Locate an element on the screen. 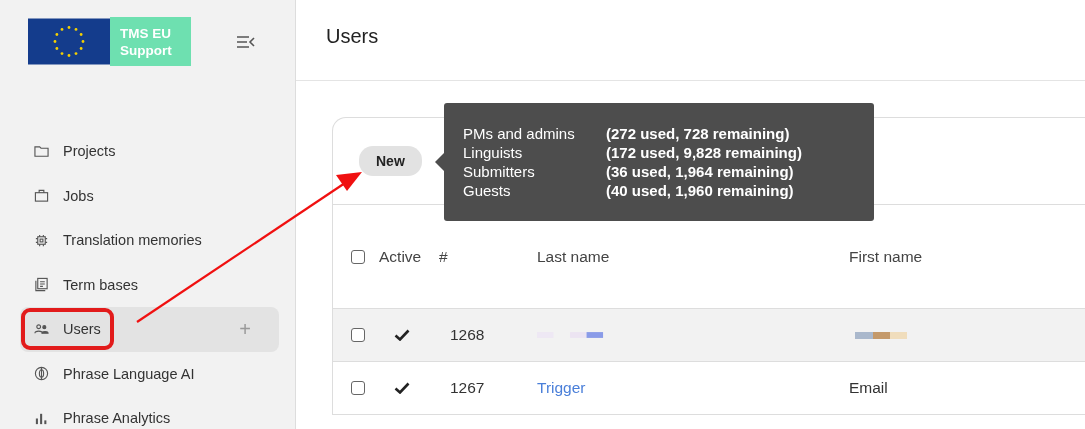  folder-icon is located at coordinates (41, 151).